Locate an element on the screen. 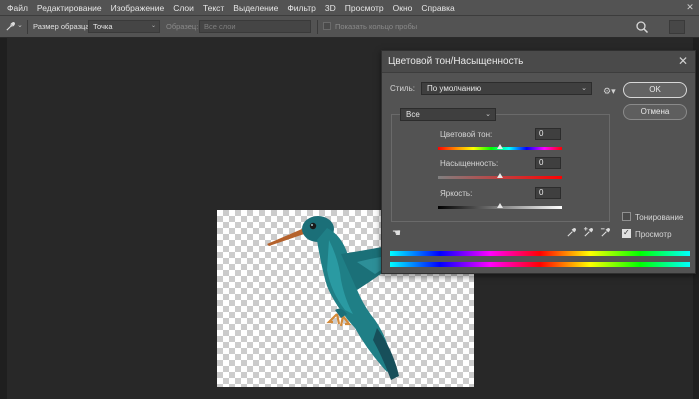 This screenshot has height=399, width=699. saturation-slider-thumb is located at coordinates (500, 175).